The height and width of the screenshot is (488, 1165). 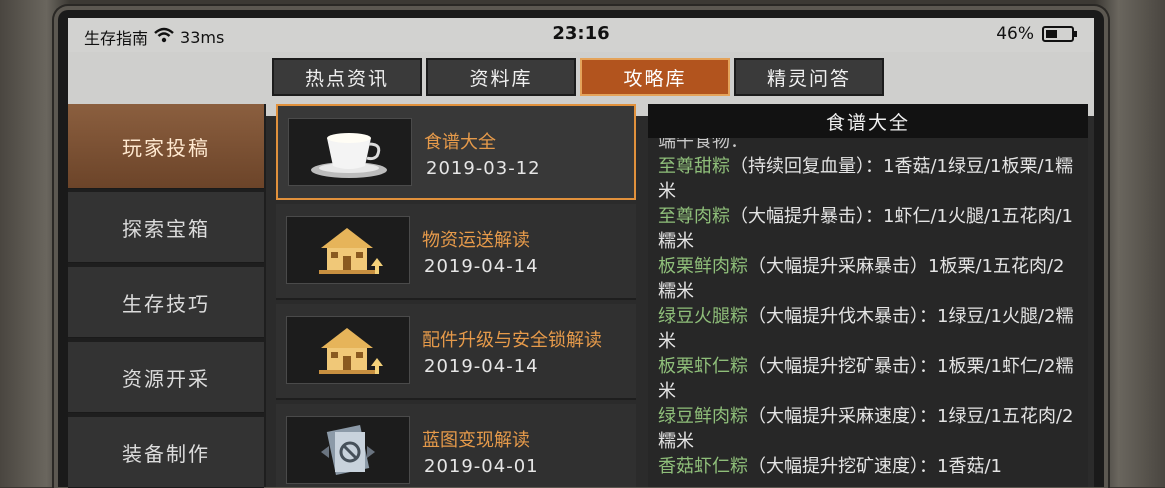 What do you see at coordinates (348, 450) in the screenshot?
I see `blueprint-icon` at bounding box center [348, 450].